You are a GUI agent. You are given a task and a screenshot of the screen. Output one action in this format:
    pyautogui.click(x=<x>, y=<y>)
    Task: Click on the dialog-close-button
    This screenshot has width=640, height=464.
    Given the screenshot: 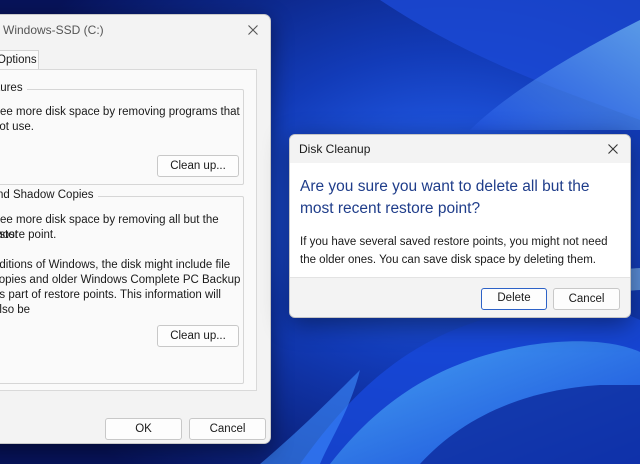 What is the action you would take?
    pyautogui.click(x=613, y=149)
    